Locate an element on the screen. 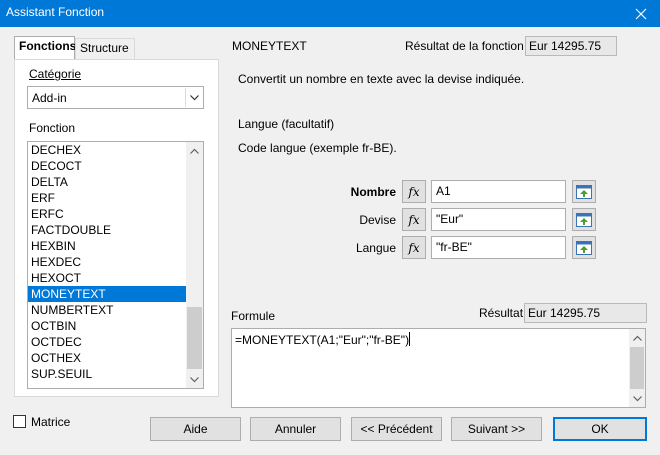 This screenshot has width=660, height=455. function-result-value: Eur 14295.75 is located at coordinates (571, 46).